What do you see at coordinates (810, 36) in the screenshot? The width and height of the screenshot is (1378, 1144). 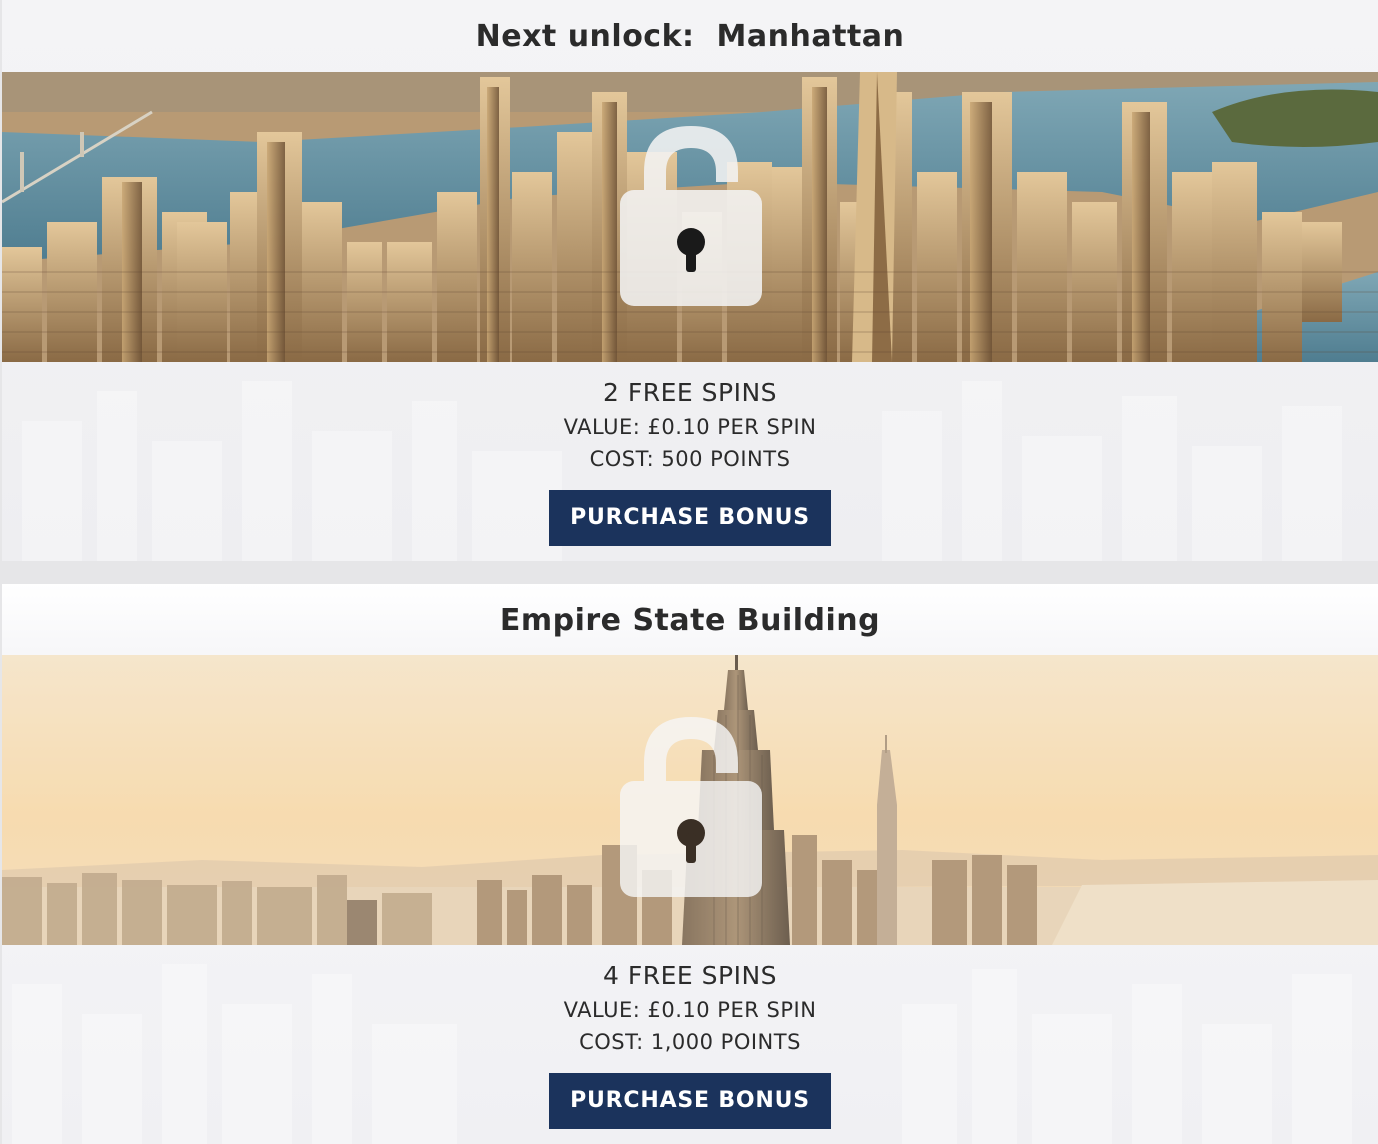 I see `location-name: Manhattan` at bounding box center [810, 36].